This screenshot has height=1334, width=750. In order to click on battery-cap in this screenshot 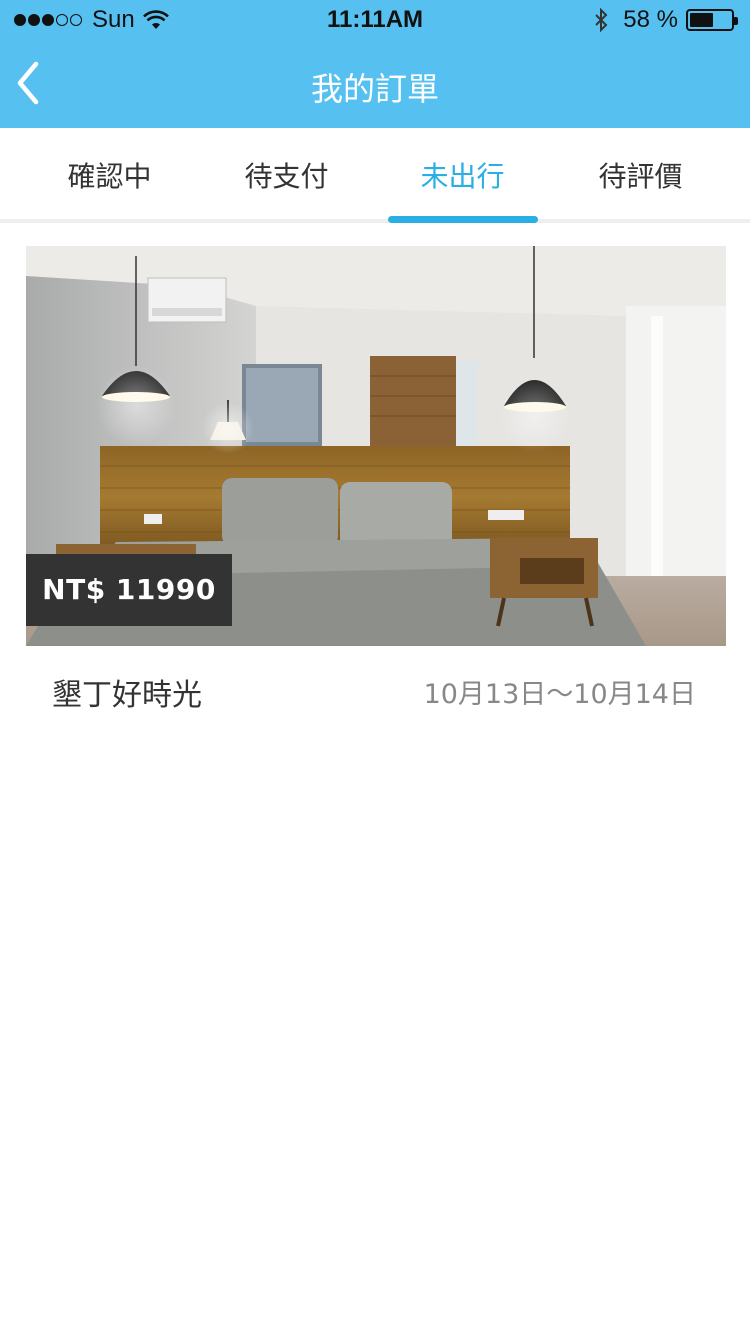, I will do `click(736, 21)`.